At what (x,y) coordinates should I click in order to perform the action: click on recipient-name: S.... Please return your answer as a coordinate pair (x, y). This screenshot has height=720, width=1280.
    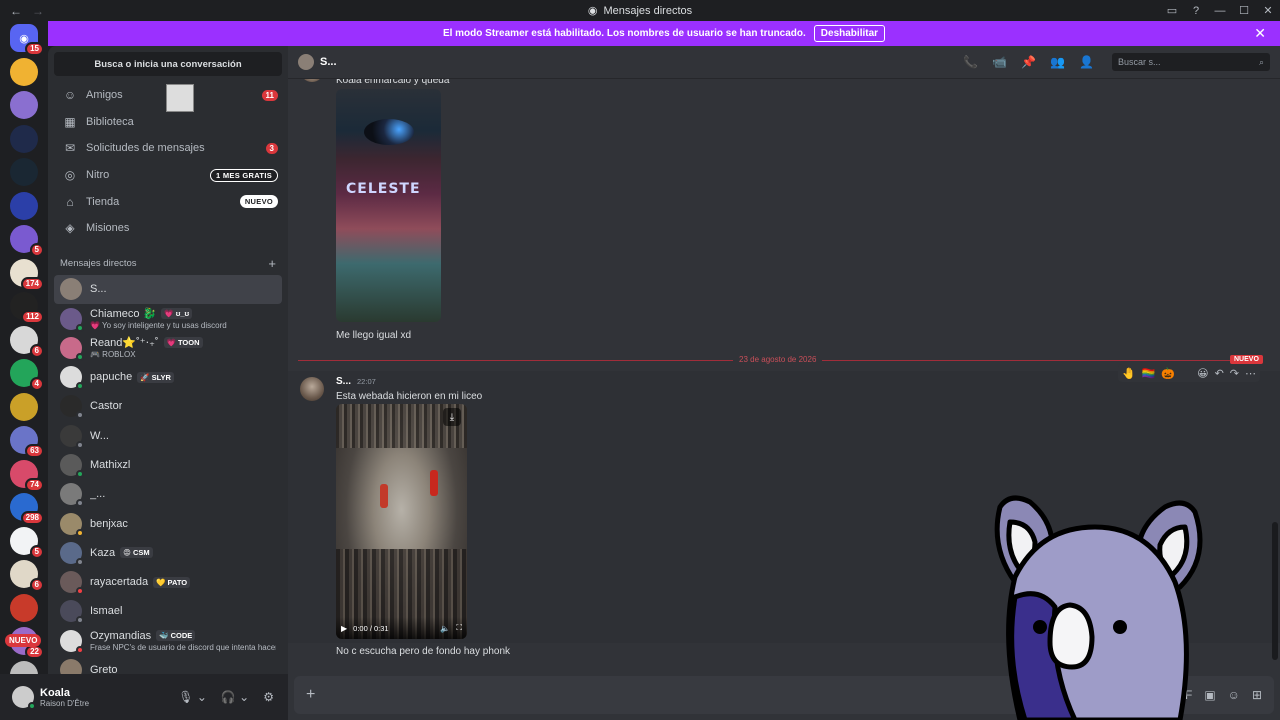
    Looking at the image, I should click on (328, 62).